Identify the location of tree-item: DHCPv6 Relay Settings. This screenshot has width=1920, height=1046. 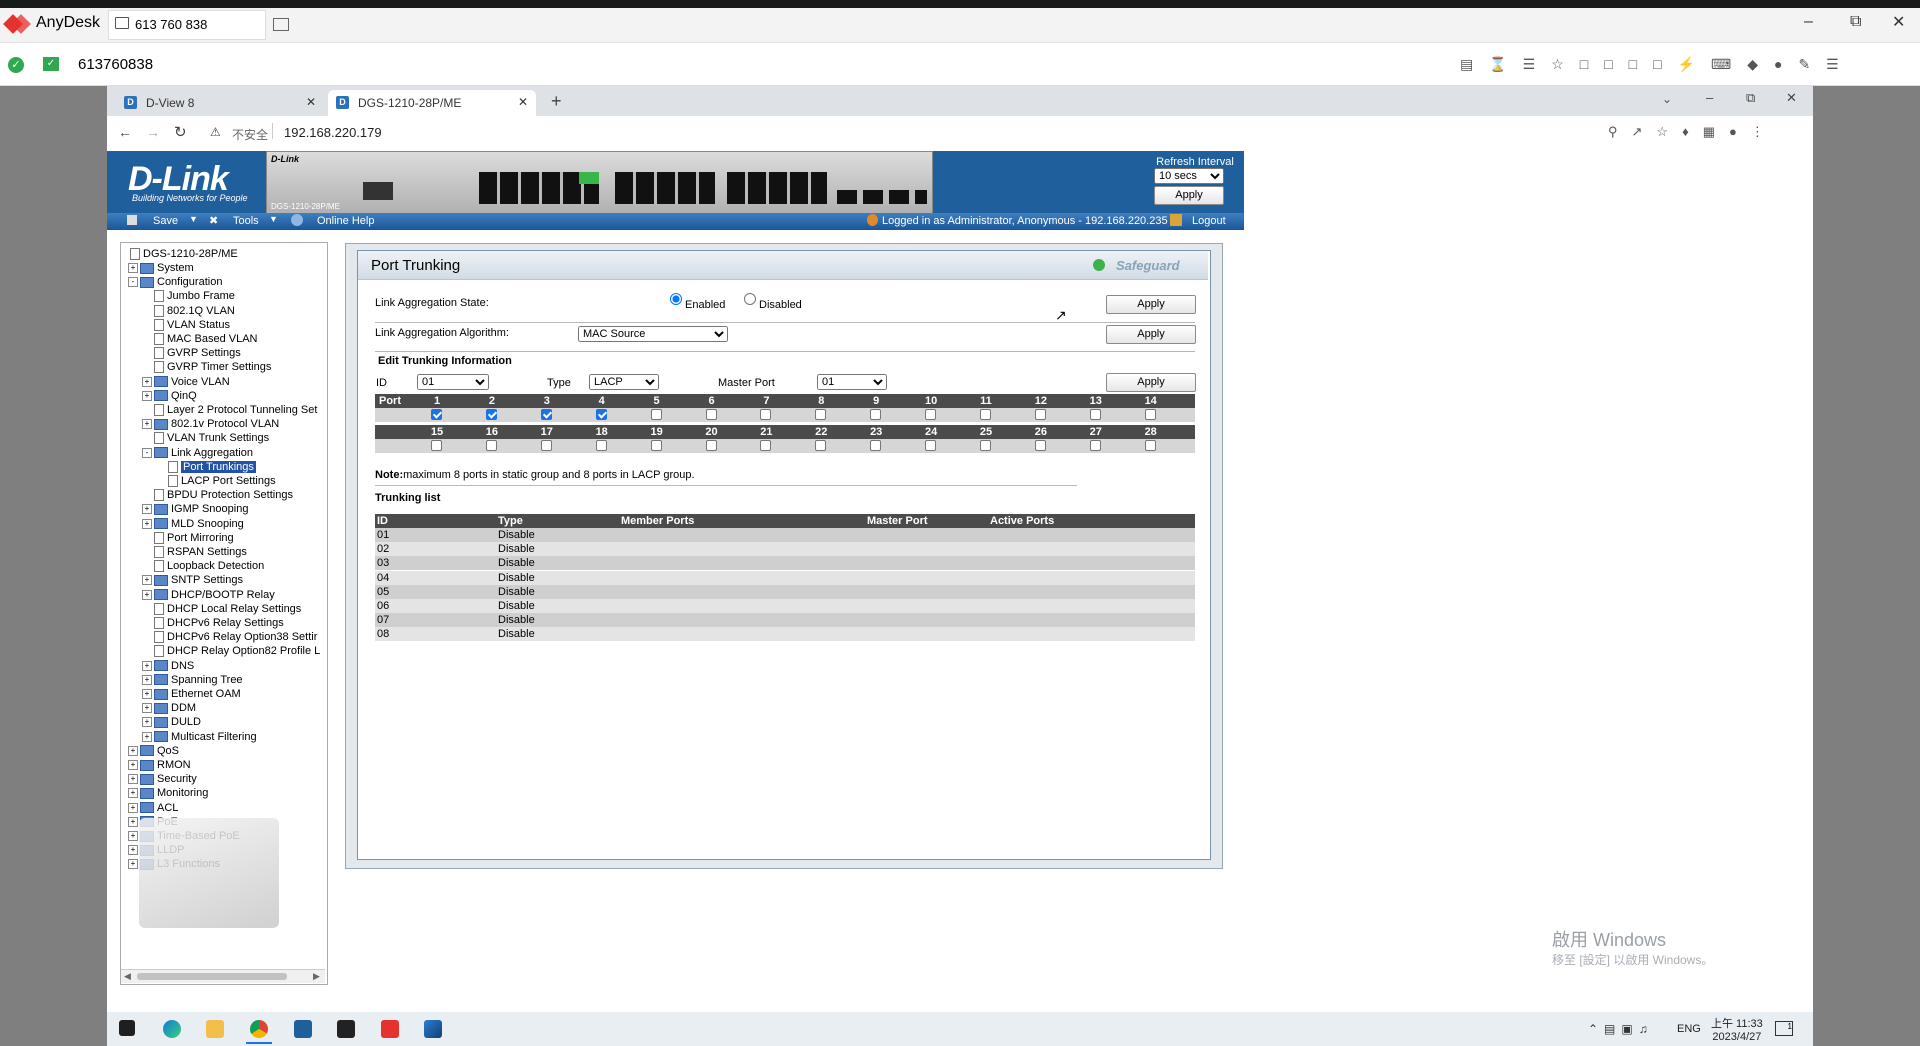
(213, 623).